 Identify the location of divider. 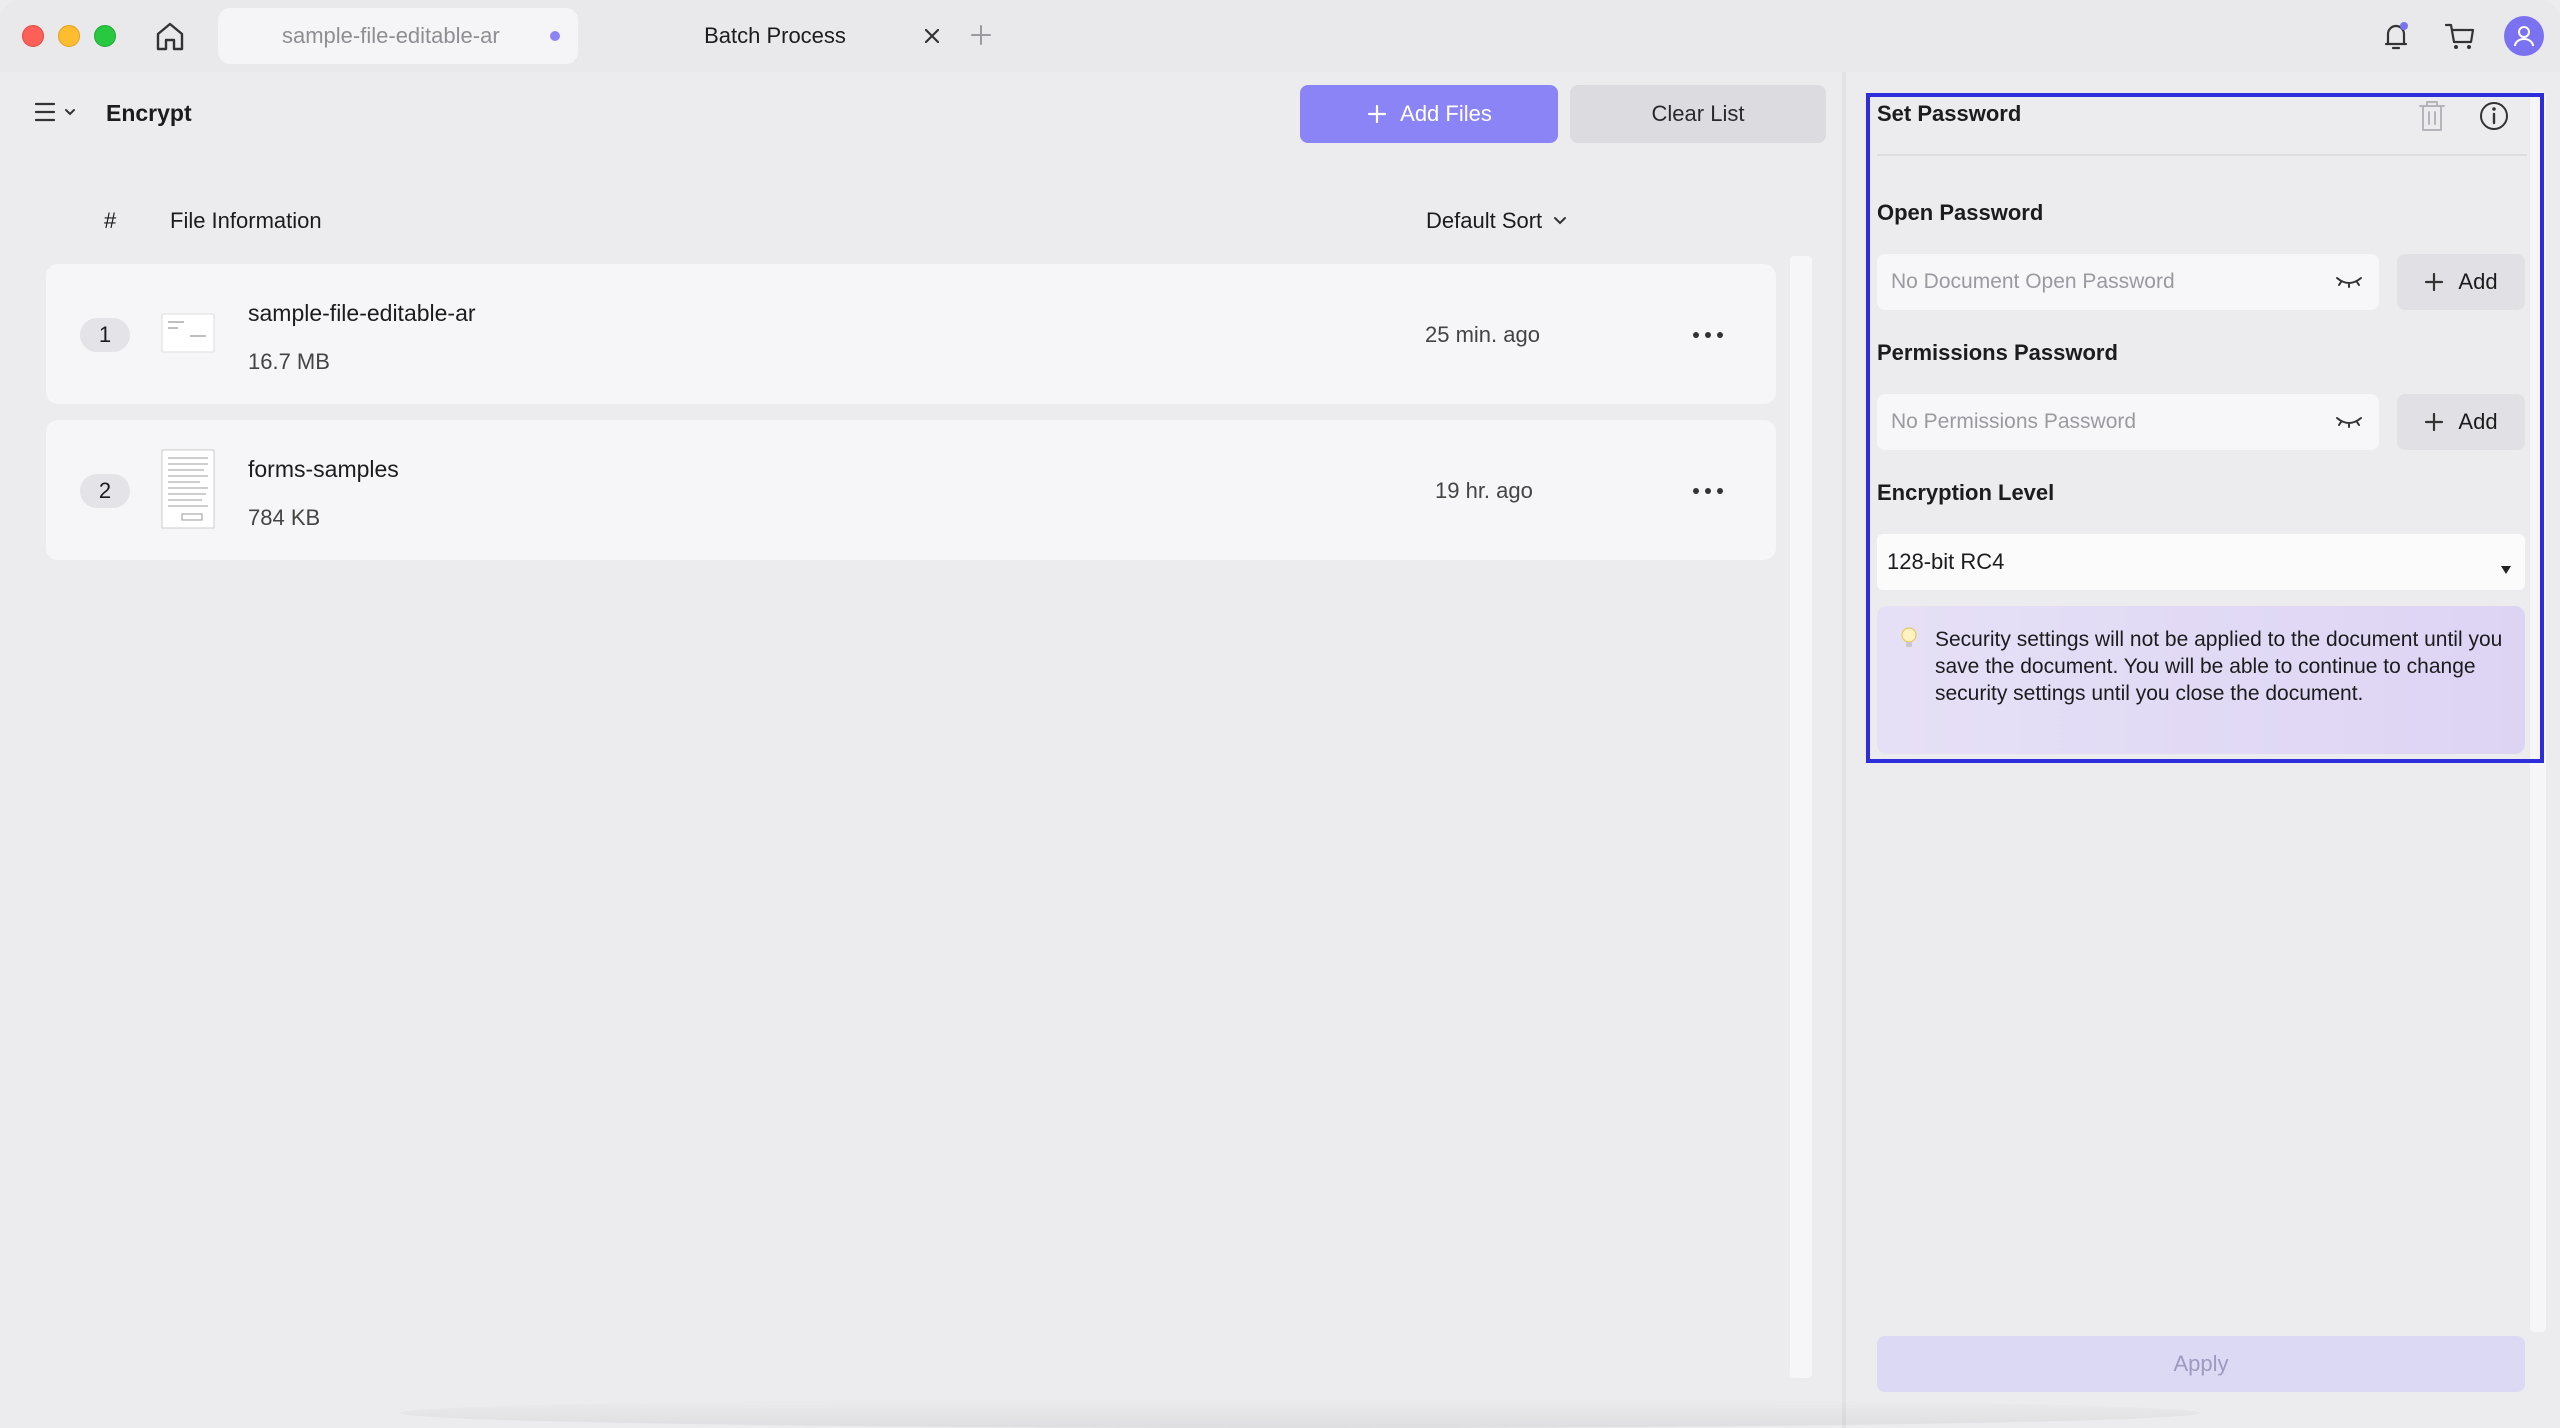
(2202, 155).